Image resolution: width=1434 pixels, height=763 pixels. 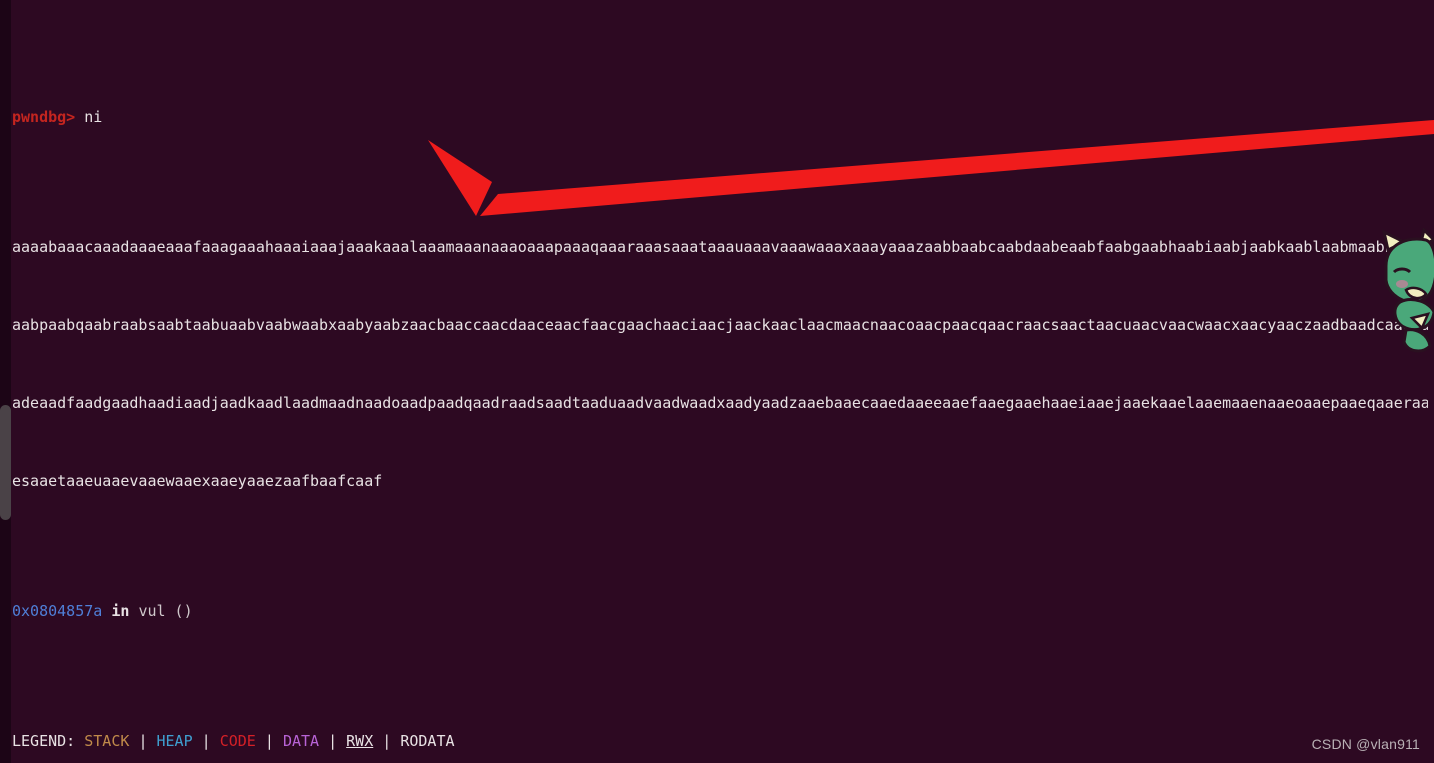 What do you see at coordinates (174, 741) in the screenshot?
I see `legend-item-heap: HEAP` at bounding box center [174, 741].